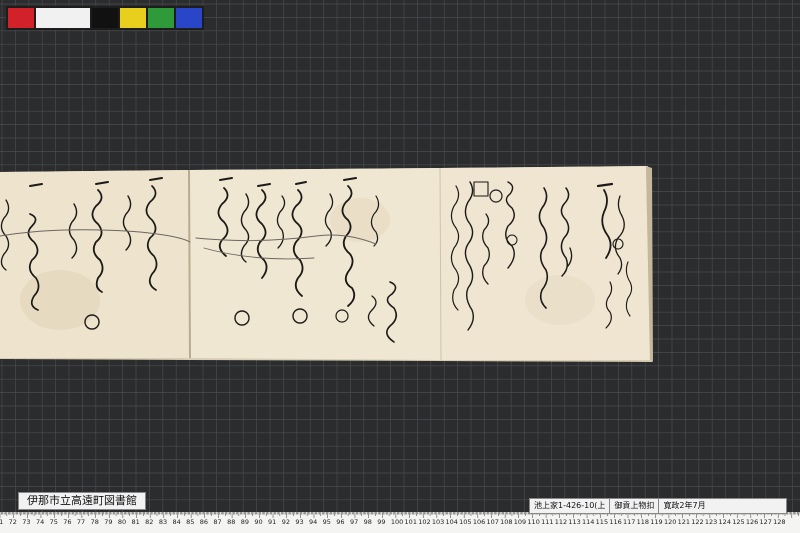 Image resolution: width=800 pixels, height=533 pixels. What do you see at coordinates (533, 522) in the screenshot?
I see `ruler-number: 110` at bounding box center [533, 522].